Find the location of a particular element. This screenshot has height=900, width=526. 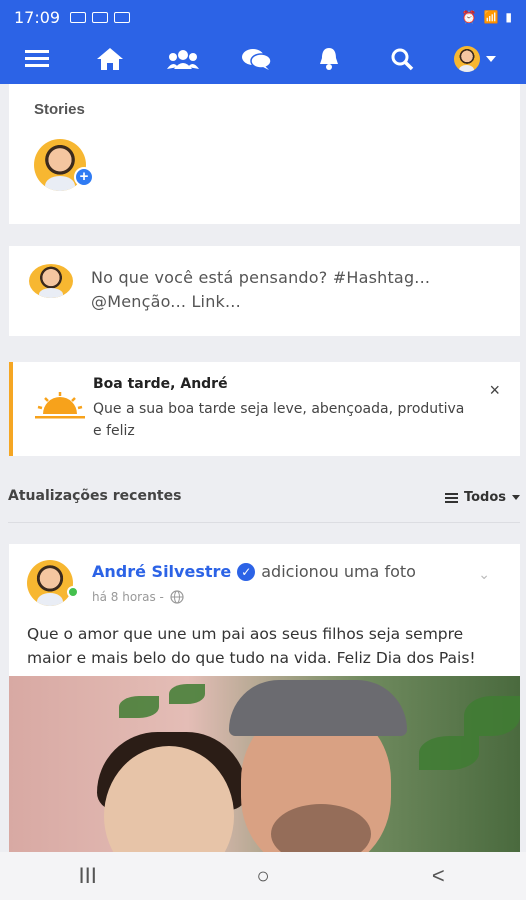

divider is located at coordinates (264, 522).